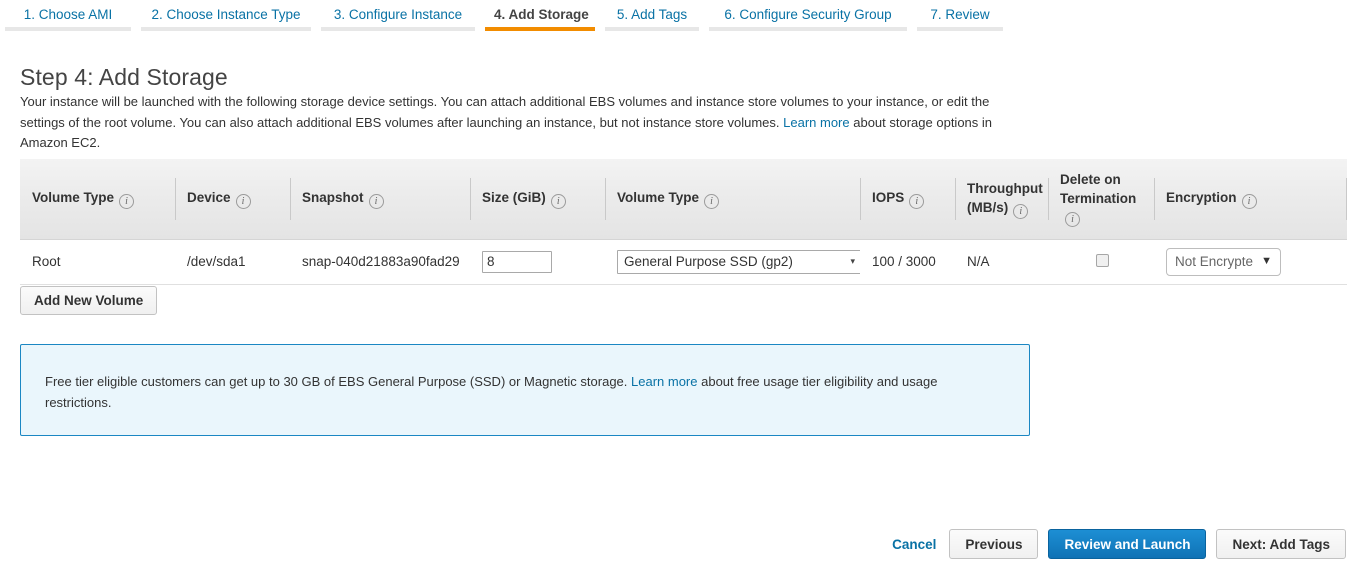 Image resolution: width=1347 pixels, height=568 pixels. What do you see at coordinates (232, 199) in the screenshot?
I see `column-header-device: Device i` at bounding box center [232, 199].